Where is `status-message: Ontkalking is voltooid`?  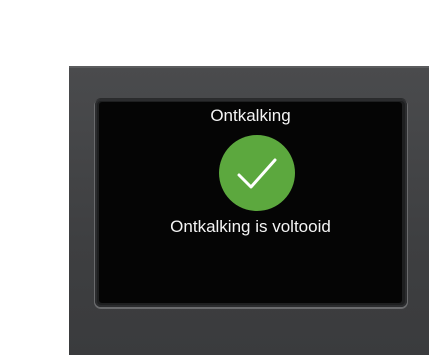
status-message: Ontkalking is voltooid is located at coordinates (250, 226).